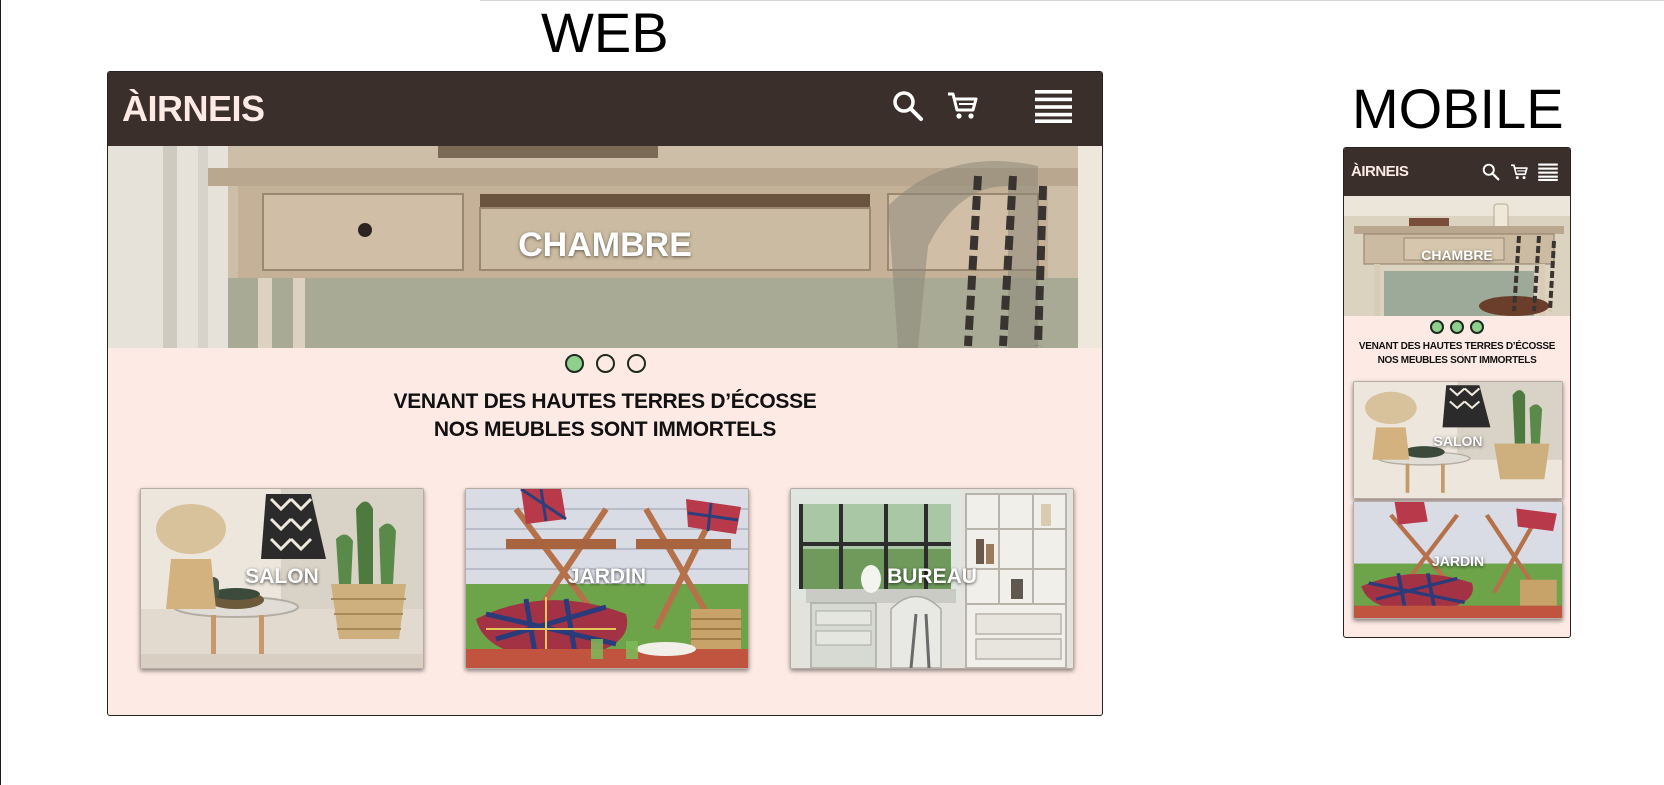  What do you see at coordinates (605, 32) in the screenshot?
I see `web-section-label: WEB` at bounding box center [605, 32].